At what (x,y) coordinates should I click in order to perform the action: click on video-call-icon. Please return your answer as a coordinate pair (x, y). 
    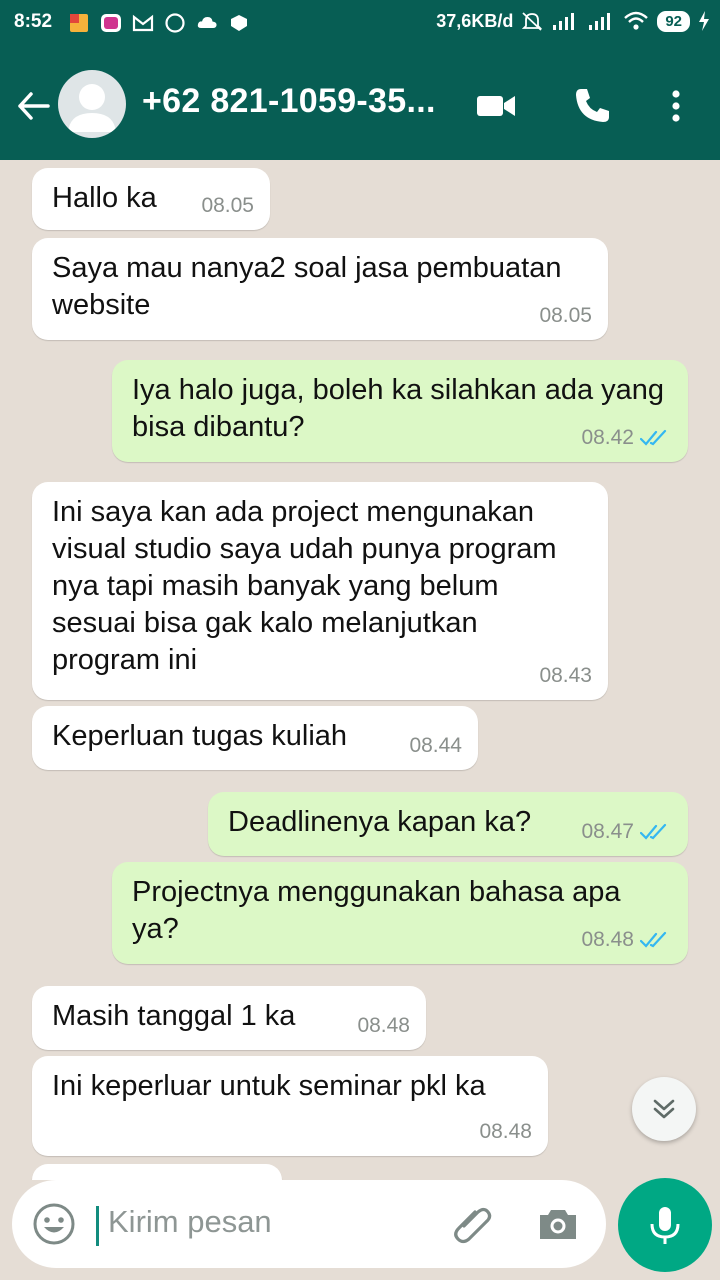
    Looking at the image, I should click on (496, 106).